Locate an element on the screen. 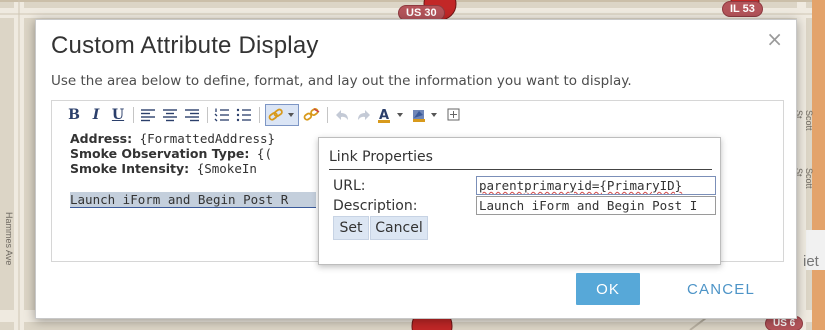 Image resolution: width=825 pixels, height=330 pixels. highlight-color-icon is located at coordinates (426, 115).